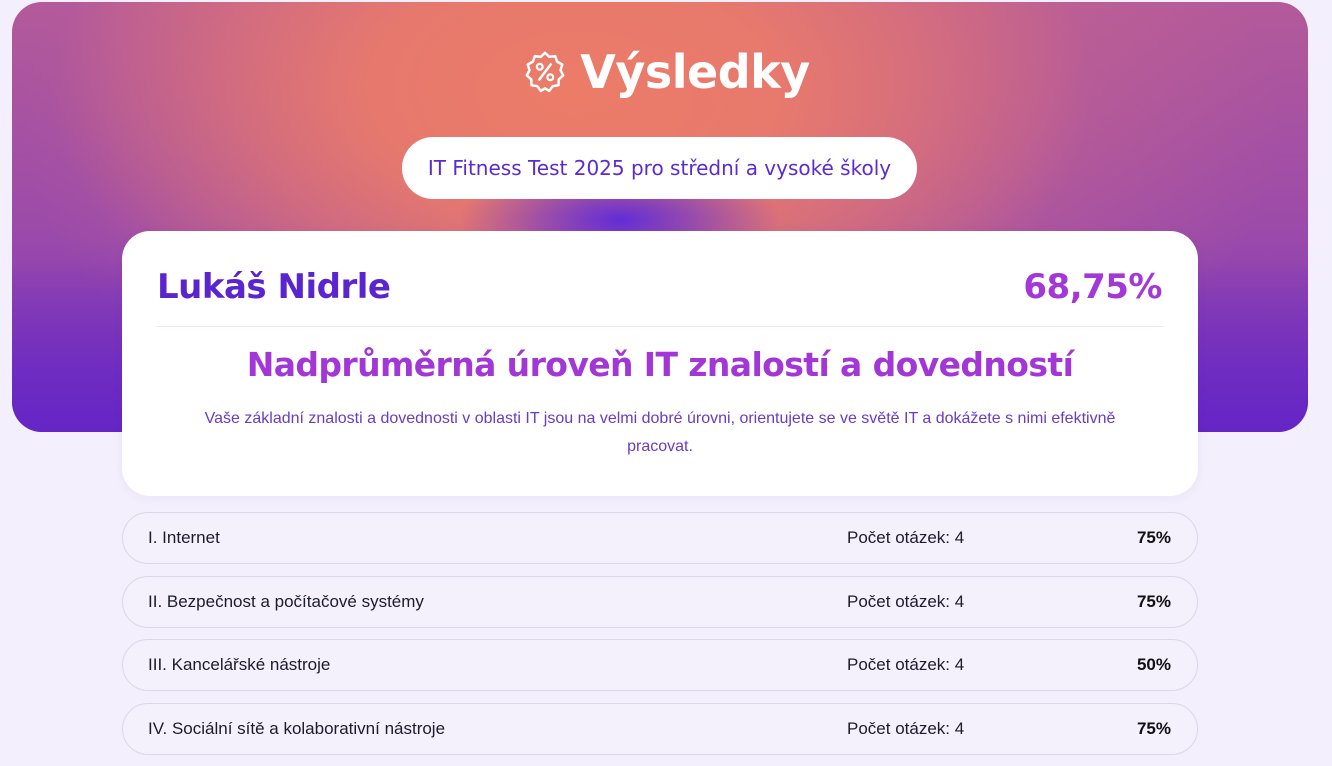  Describe the element at coordinates (695, 72) in the screenshot. I see `page-title: Výsledky` at that location.